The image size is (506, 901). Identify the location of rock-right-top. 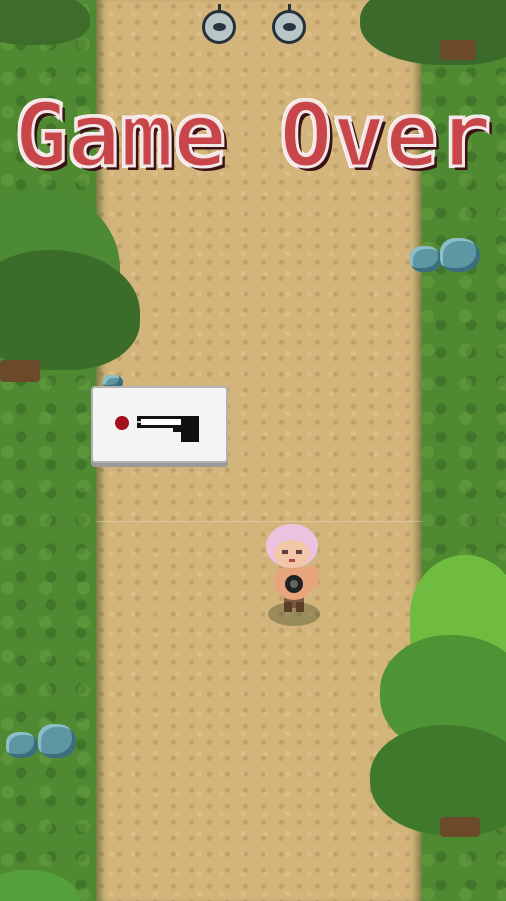
(426, 259).